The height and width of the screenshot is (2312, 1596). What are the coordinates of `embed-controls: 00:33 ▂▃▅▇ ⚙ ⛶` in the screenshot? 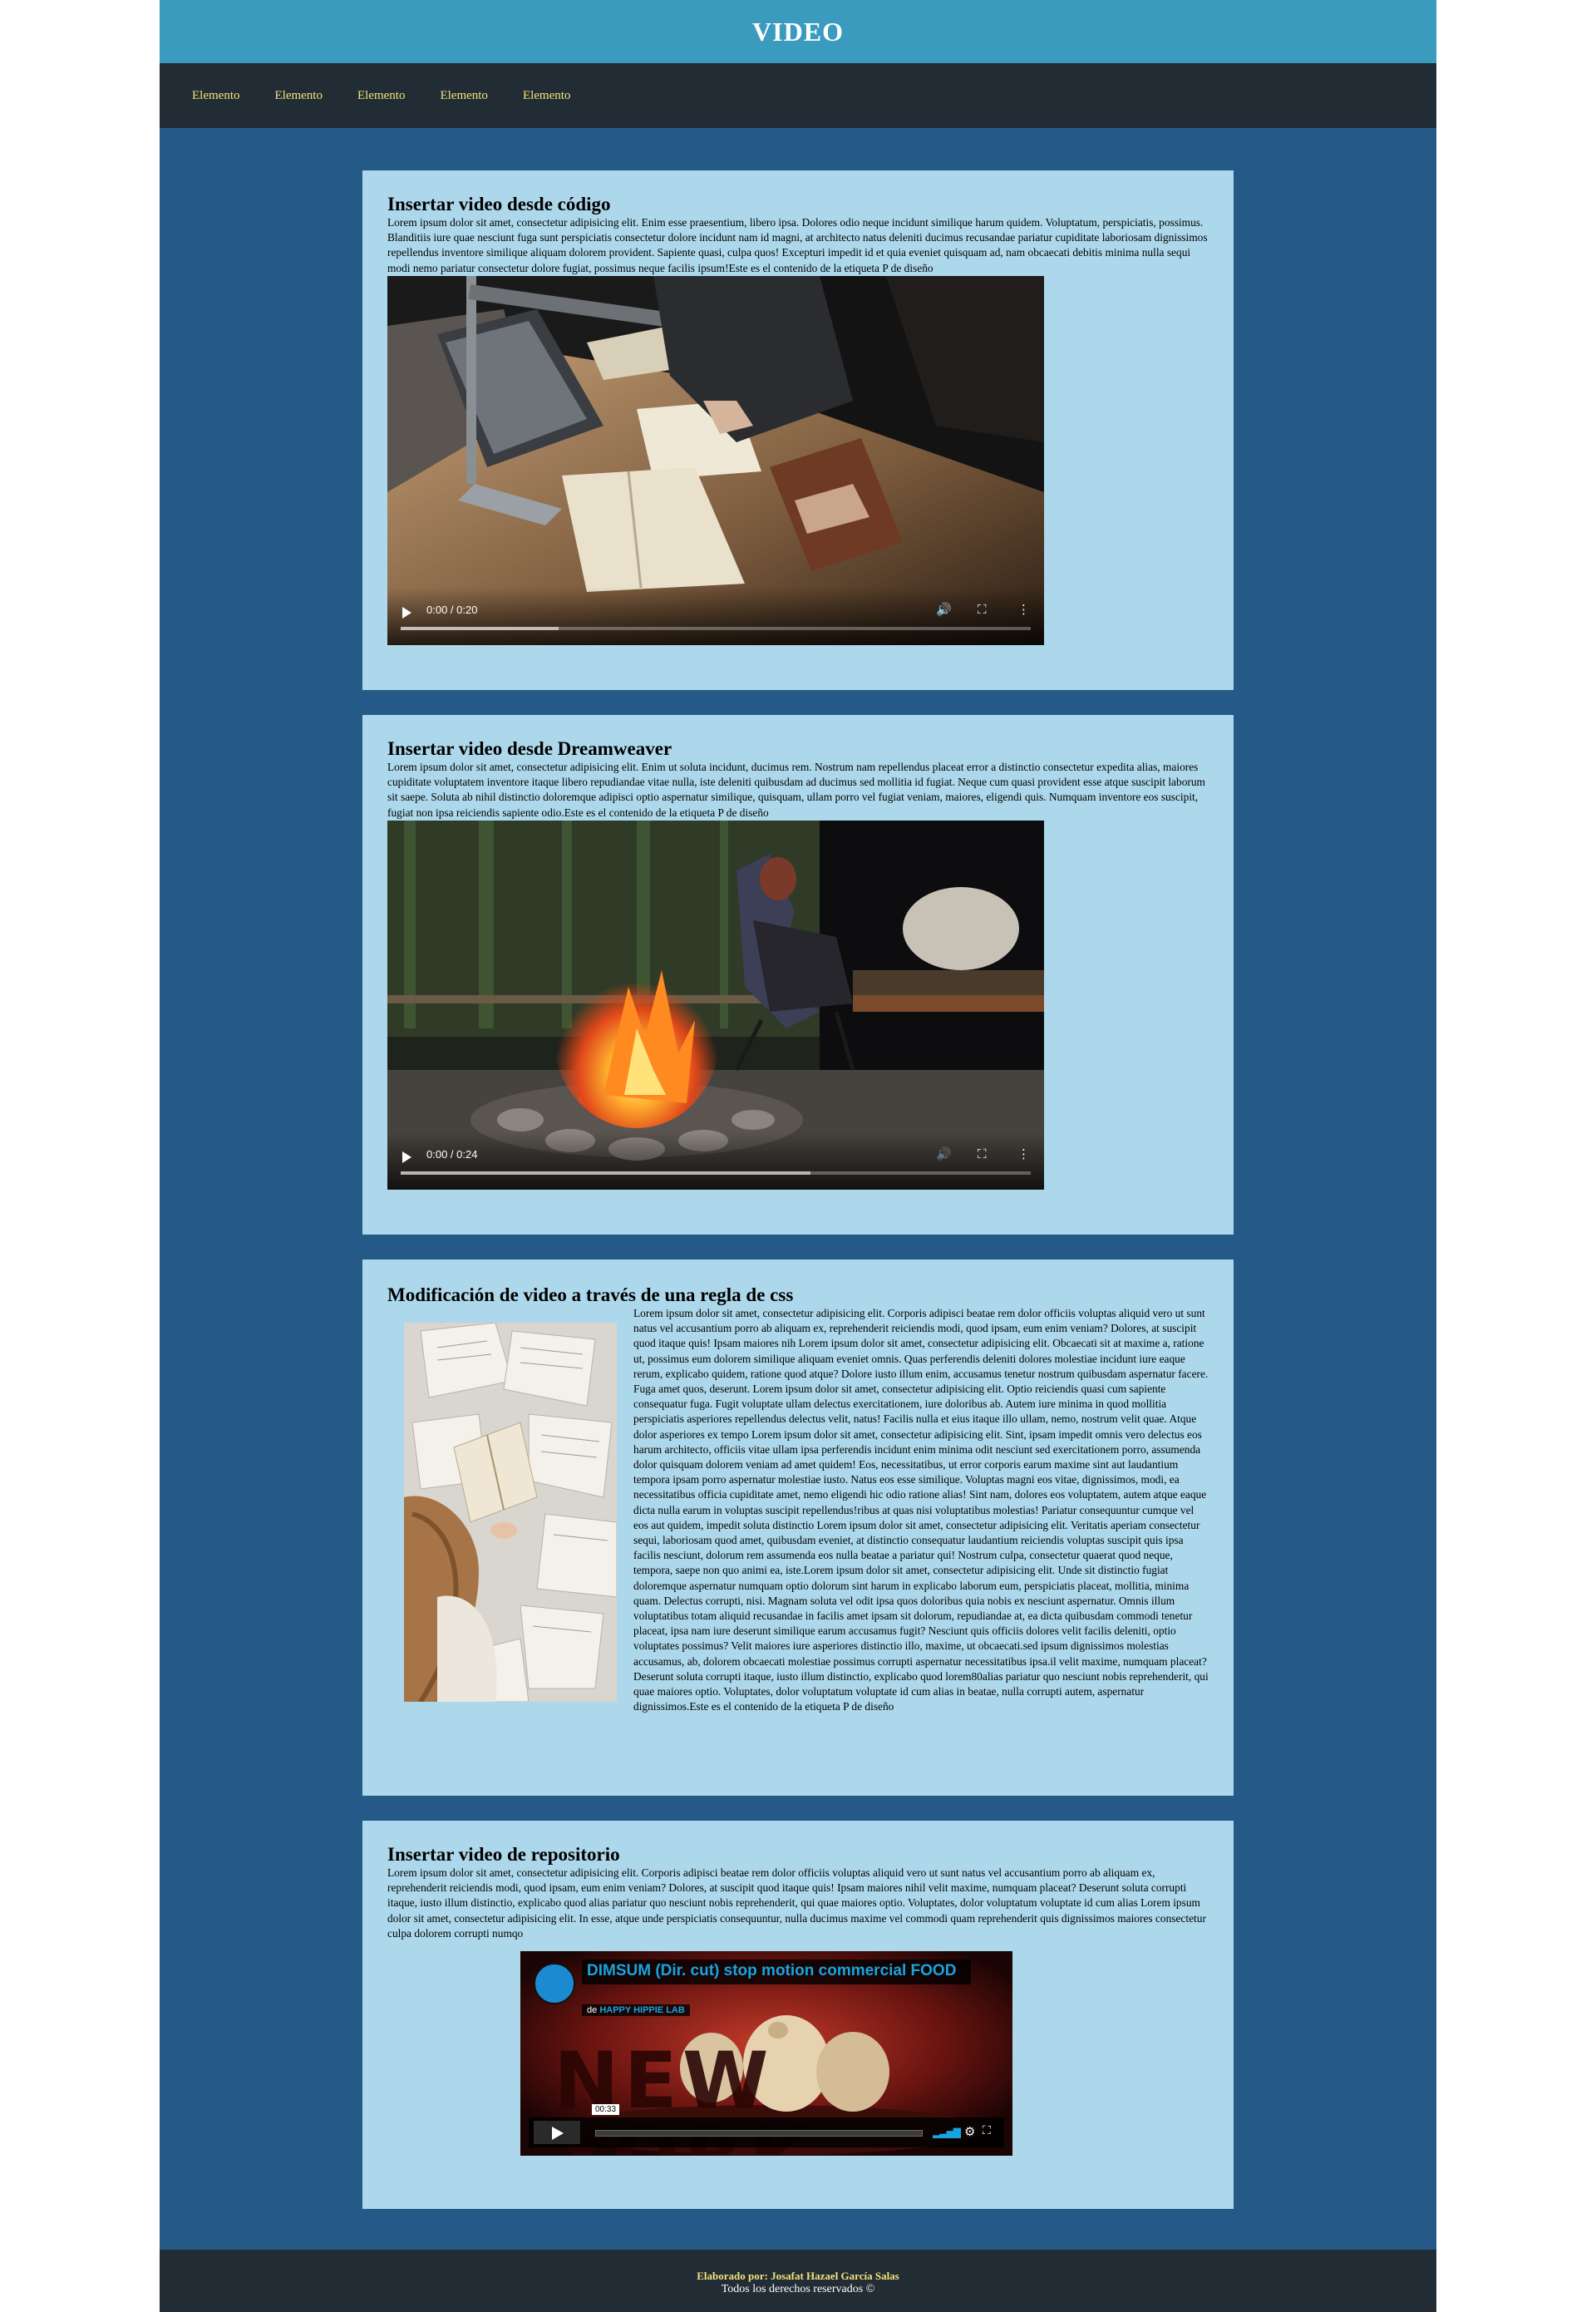 It's located at (766, 2126).